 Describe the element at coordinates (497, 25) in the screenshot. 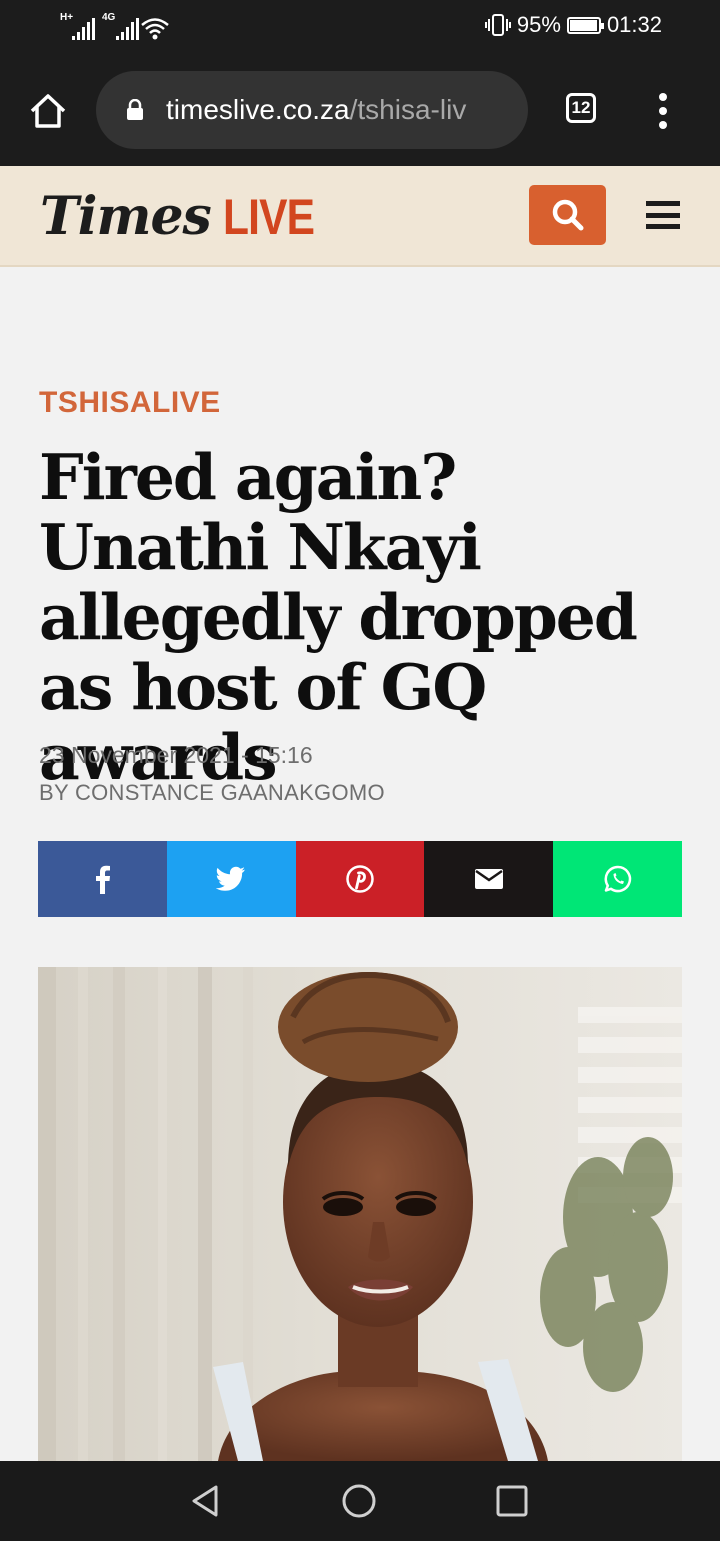

I see `vibrate-icon` at that location.